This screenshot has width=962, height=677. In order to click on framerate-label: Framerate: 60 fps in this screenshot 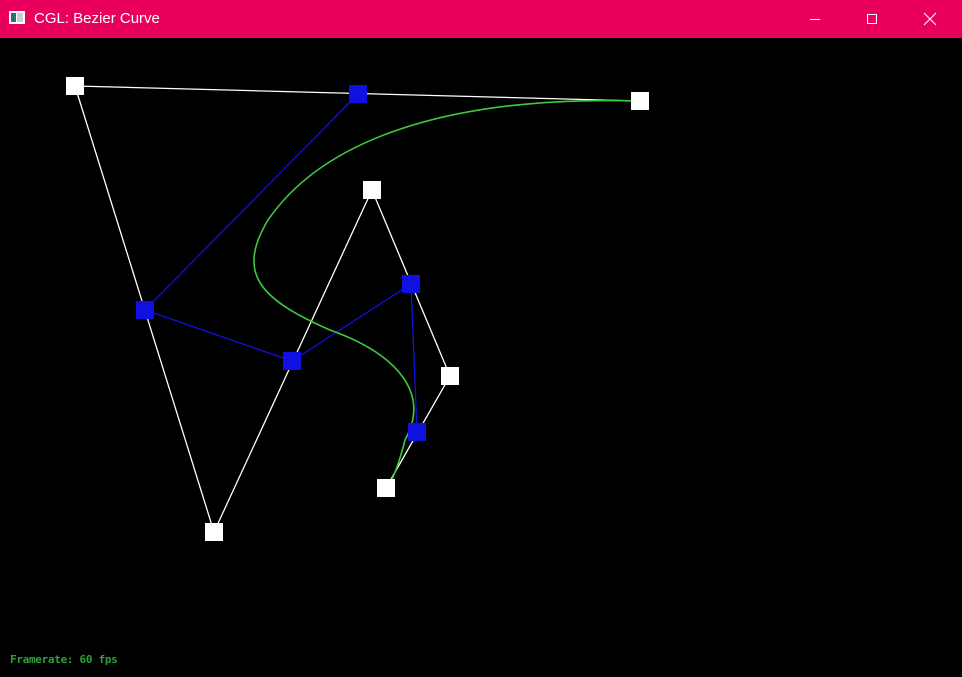, I will do `click(64, 659)`.